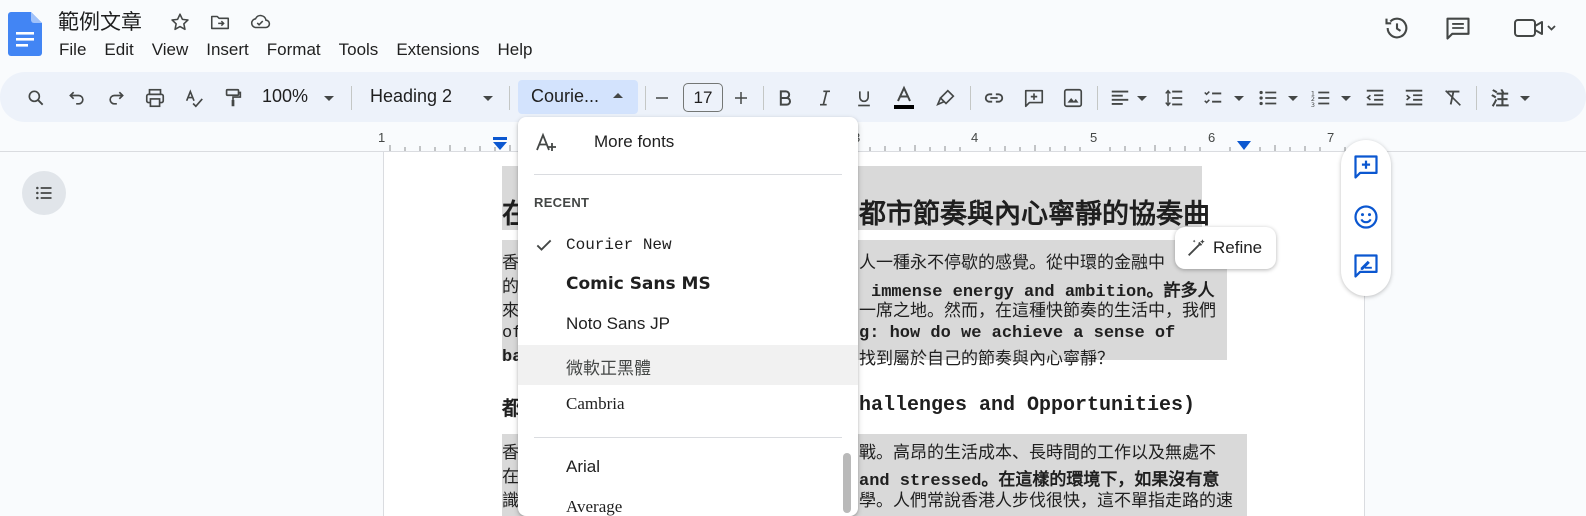 The height and width of the screenshot is (516, 1586). Describe the element at coordinates (116, 98) in the screenshot. I see `redo-icon` at that location.